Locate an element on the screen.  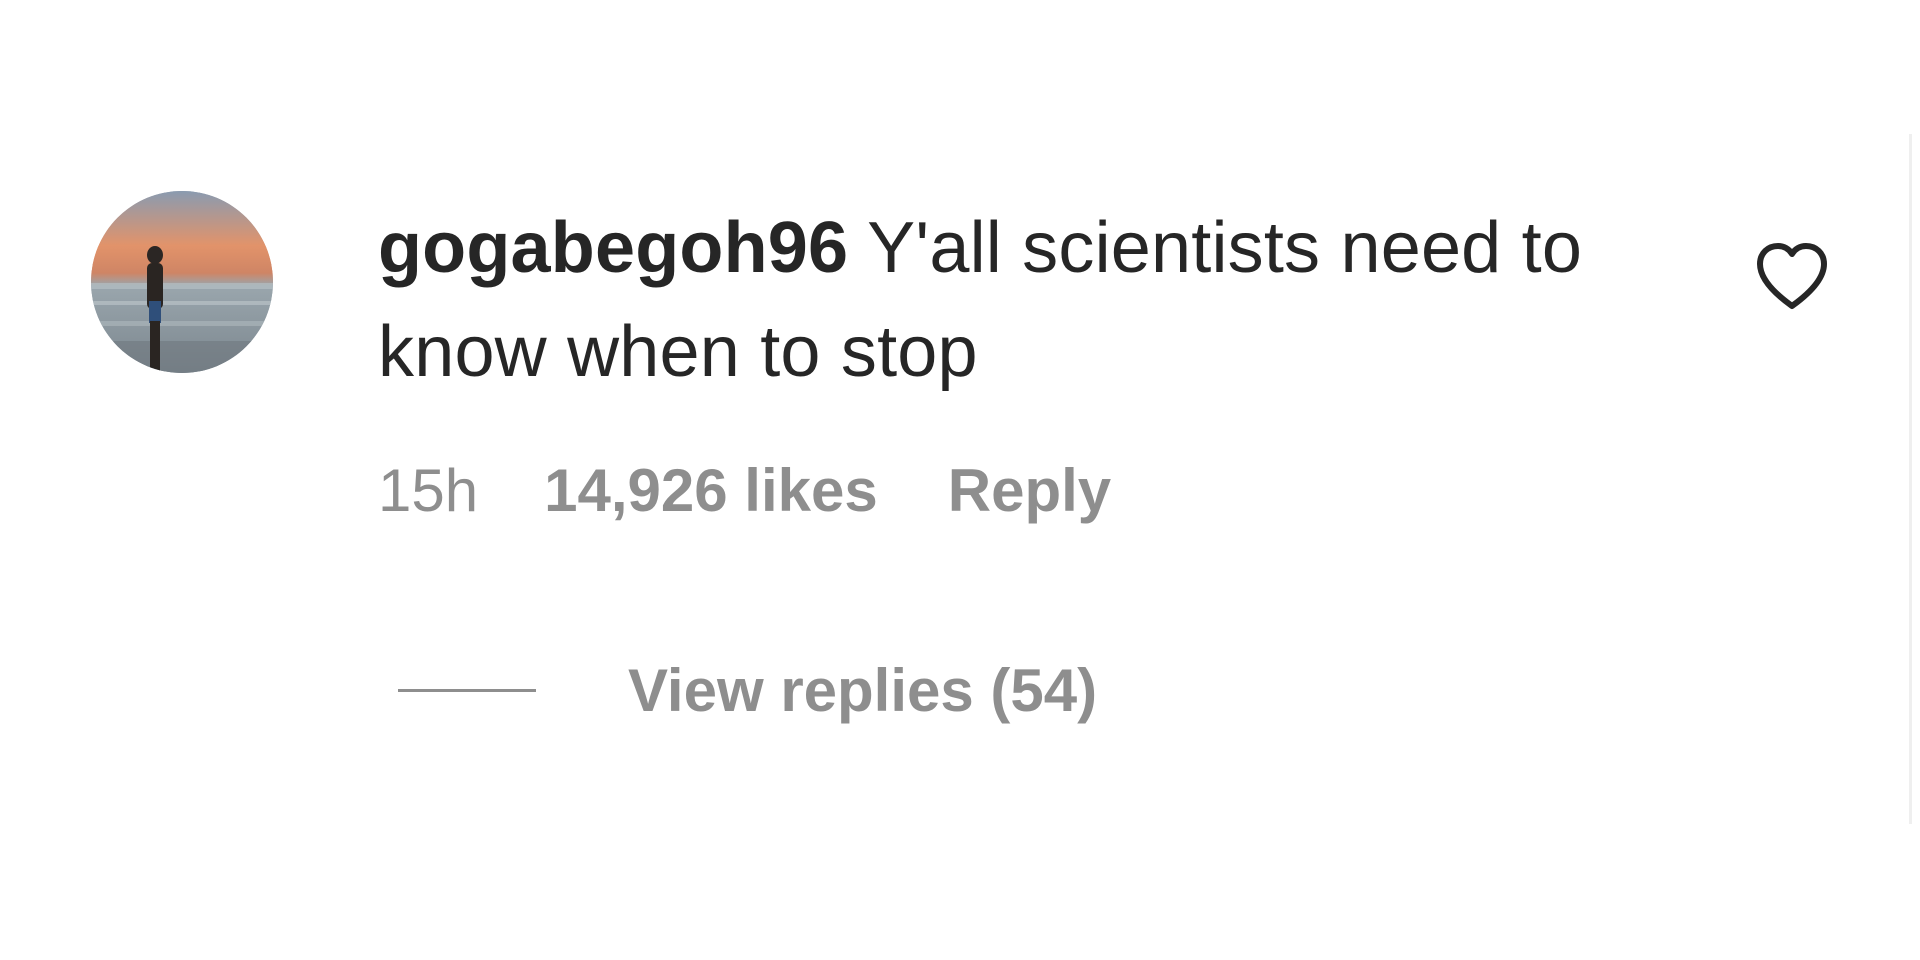
reply-button: Reply is located at coordinates (1029, 490).